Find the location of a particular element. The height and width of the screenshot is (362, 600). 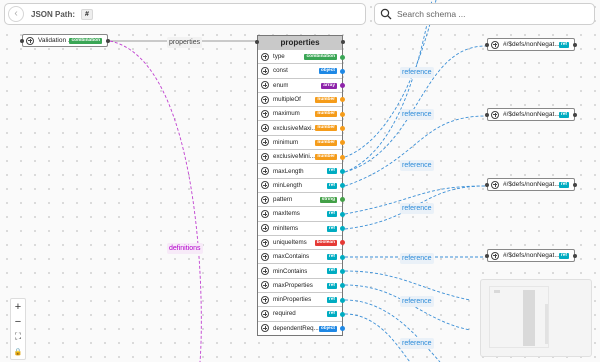

property-row: maxContains ref is located at coordinates (301, 256).